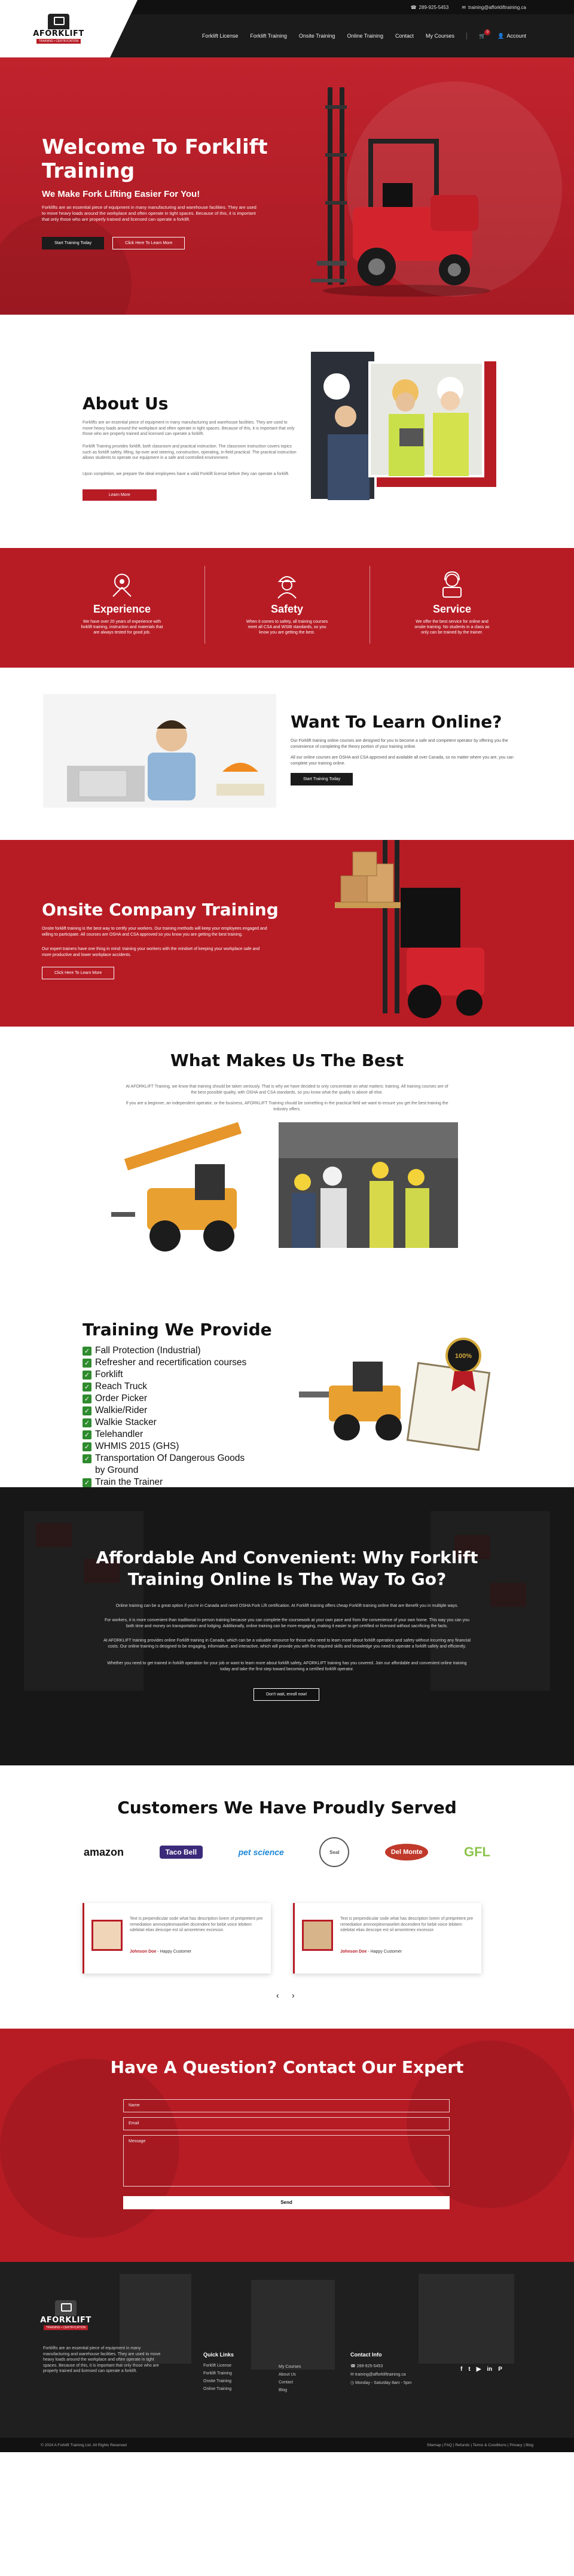 The image size is (574, 2576). What do you see at coordinates (181, 1852) in the screenshot?
I see `customer-logo: Taco Bell` at bounding box center [181, 1852].